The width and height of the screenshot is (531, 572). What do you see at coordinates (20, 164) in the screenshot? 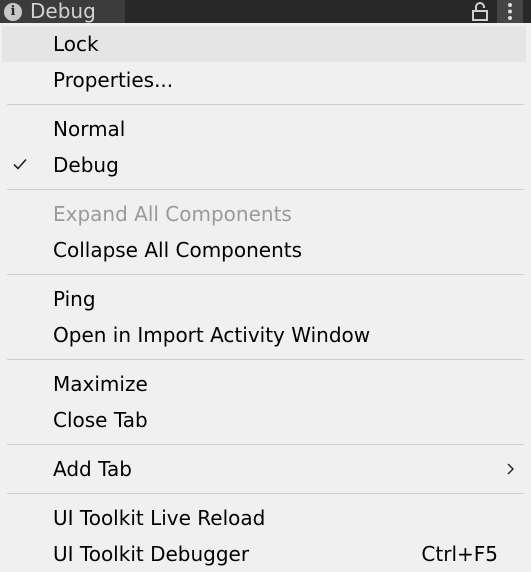
I see `checkmark-icon` at bounding box center [20, 164].